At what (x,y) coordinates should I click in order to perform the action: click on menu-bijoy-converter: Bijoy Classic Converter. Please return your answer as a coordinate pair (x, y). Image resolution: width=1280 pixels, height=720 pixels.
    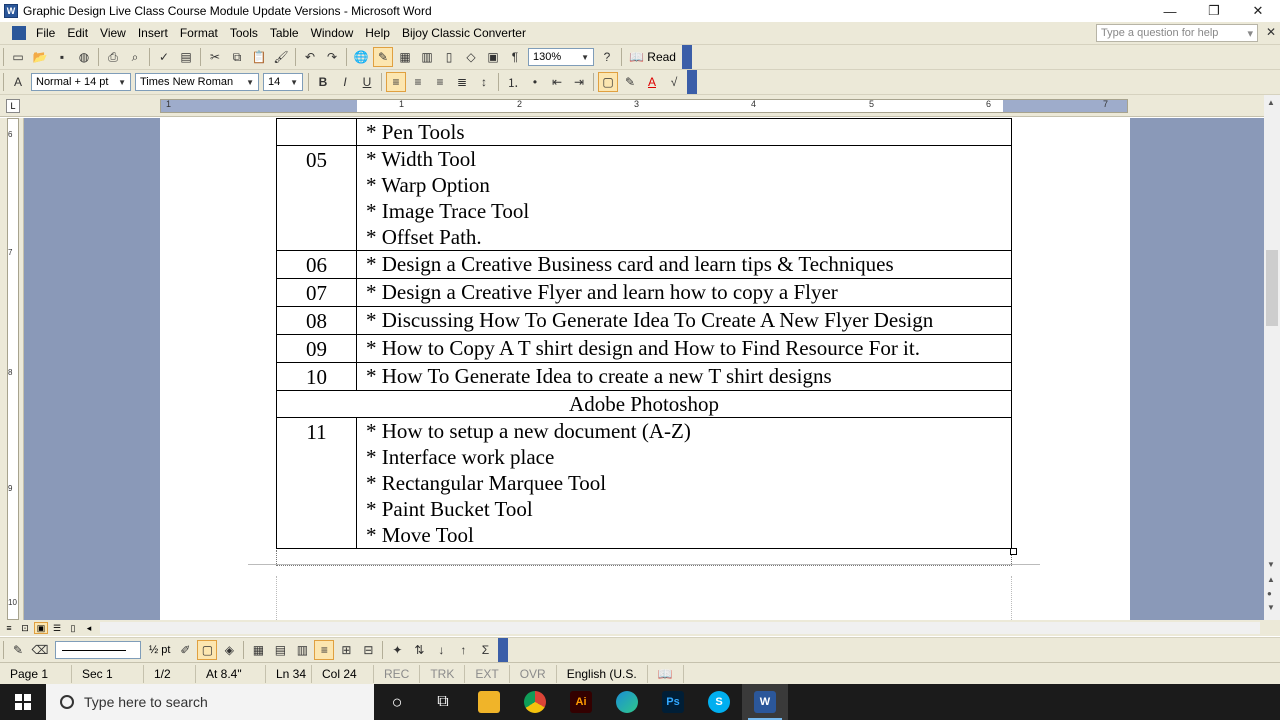
    Looking at the image, I should click on (464, 33).